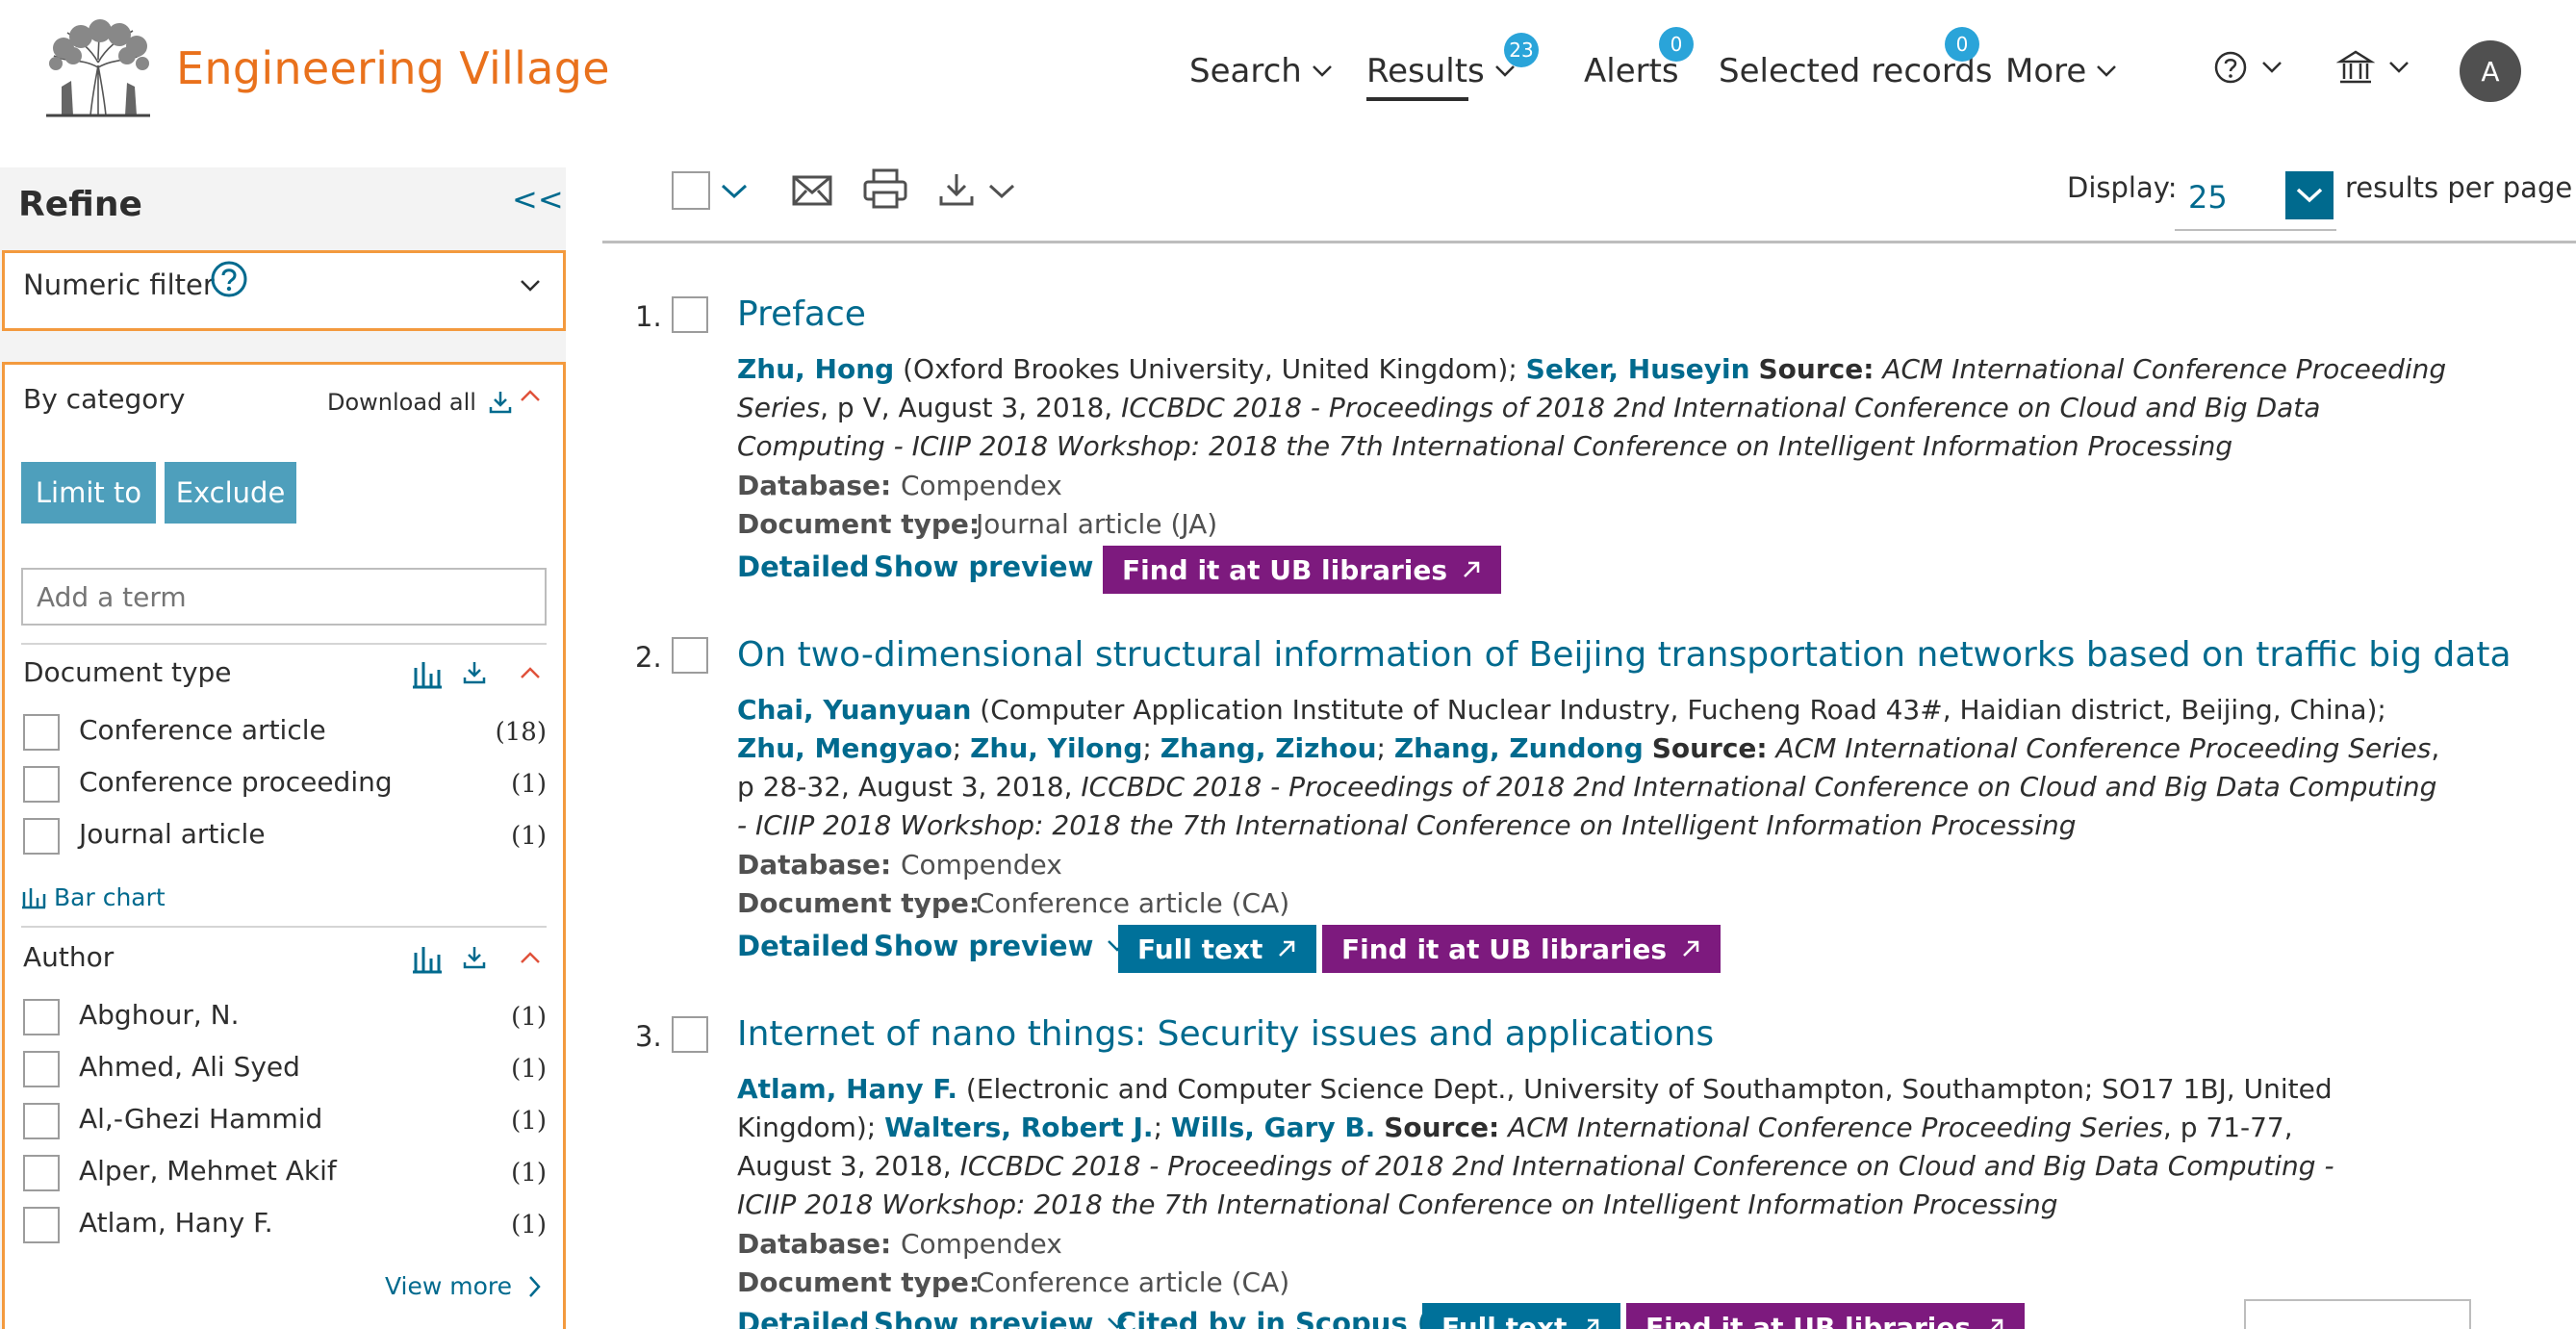 This screenshot has height=1329, width=2576. What do you see at coordinates (1519, 748) in the screenshot?
I see `author-link: Zhang, Zundong` at bounding box center [1519, 748].